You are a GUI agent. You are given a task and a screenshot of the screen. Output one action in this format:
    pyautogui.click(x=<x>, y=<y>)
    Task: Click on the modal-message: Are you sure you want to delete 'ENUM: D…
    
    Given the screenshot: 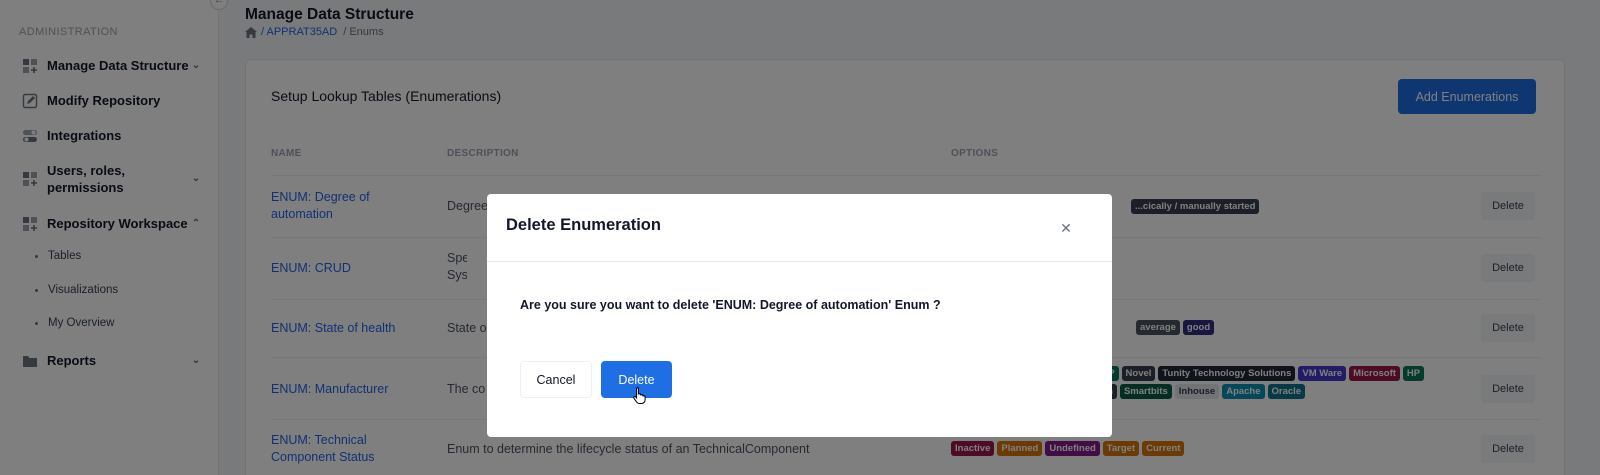 What is the action you would take?
    pyautogui.click(x=730, y=305)
    